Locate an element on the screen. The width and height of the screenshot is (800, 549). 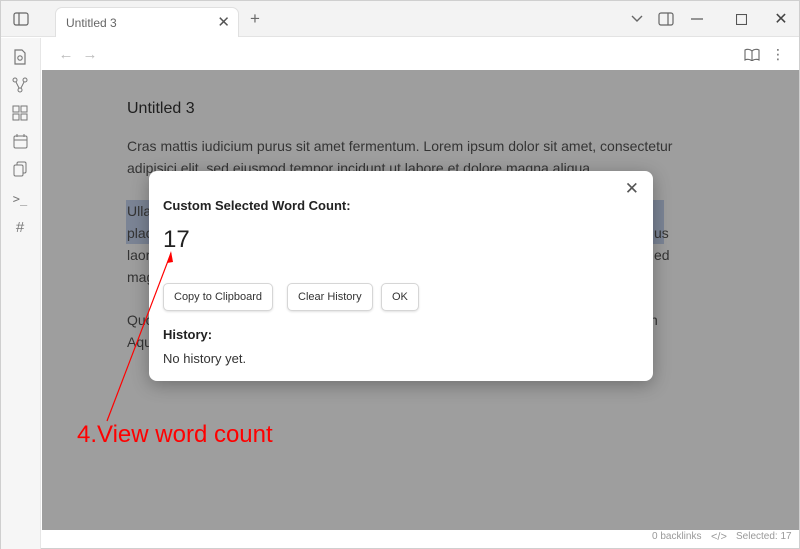
annotation-label: 4.View word count is located at coordinates (175, 434).